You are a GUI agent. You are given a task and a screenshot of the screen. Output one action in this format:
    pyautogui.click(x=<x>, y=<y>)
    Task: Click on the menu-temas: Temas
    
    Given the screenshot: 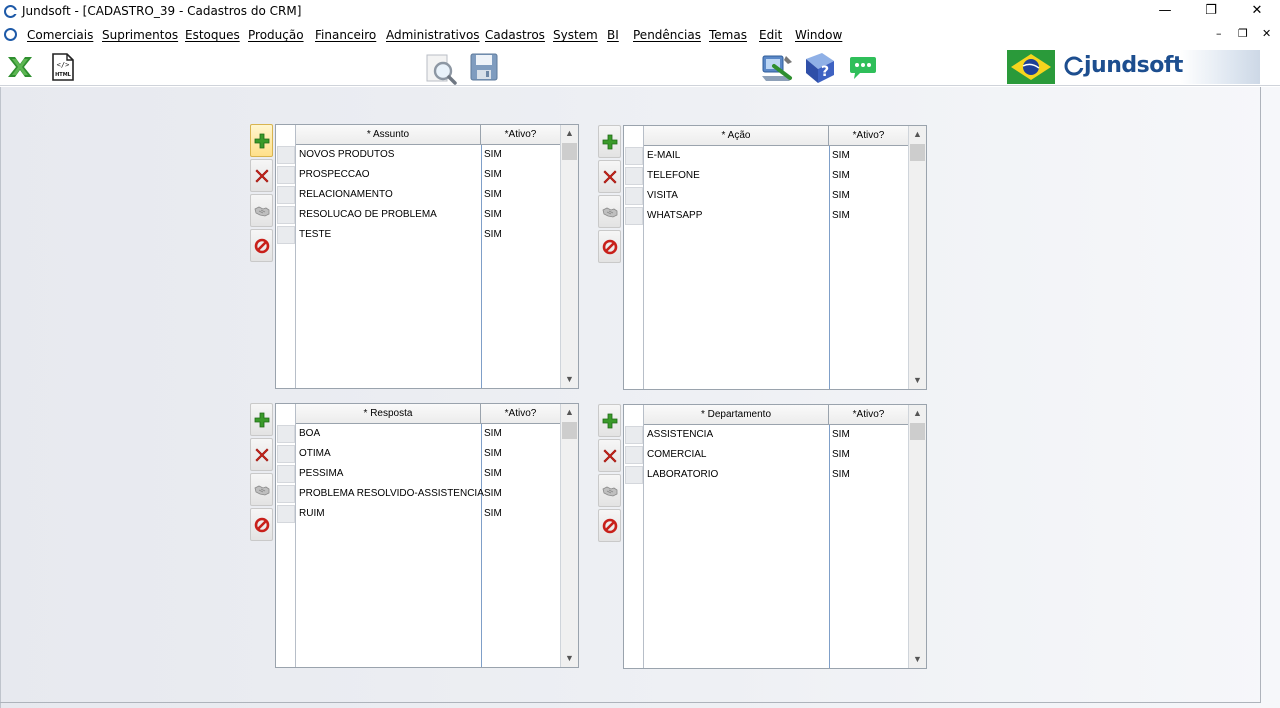 What is the action you would take?
    pyautogui.click(x=728, y=35)
    